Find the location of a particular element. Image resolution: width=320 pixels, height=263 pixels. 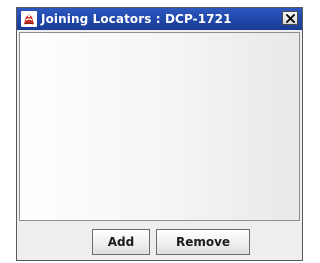

close-icon is located at coordinates (290, 18).